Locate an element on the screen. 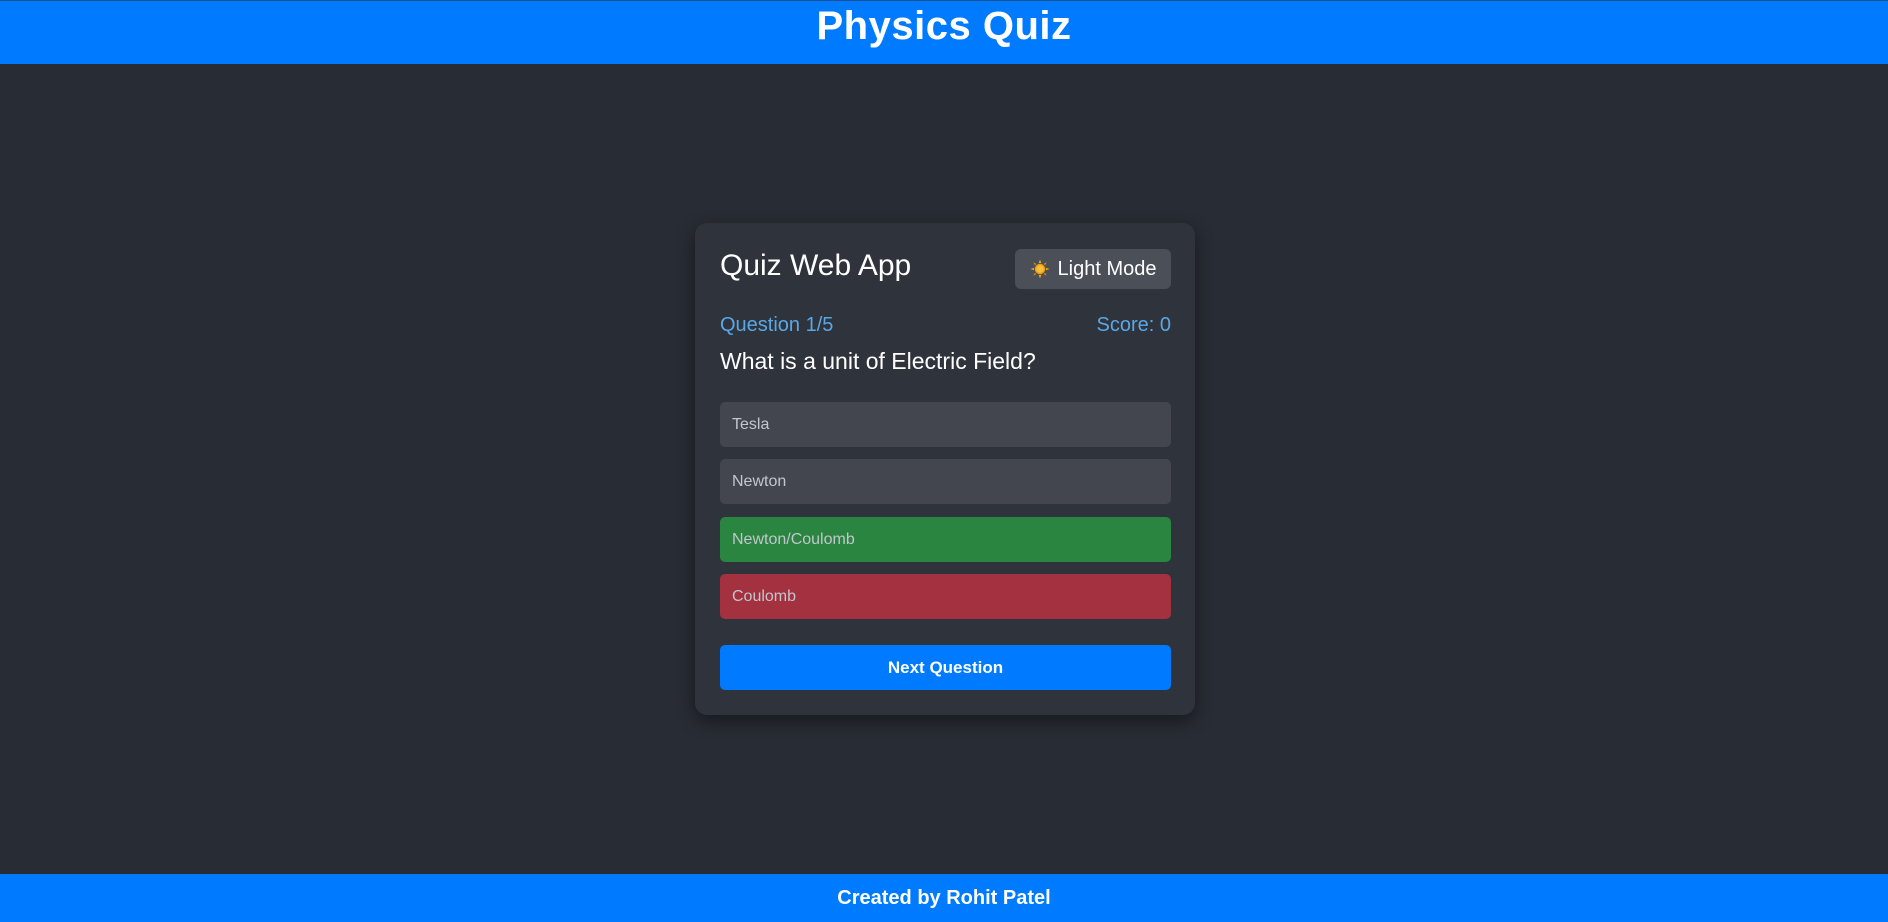 The image size is (1888, 922). card-title: Quiz Web App is located at coordinates (816, 265).